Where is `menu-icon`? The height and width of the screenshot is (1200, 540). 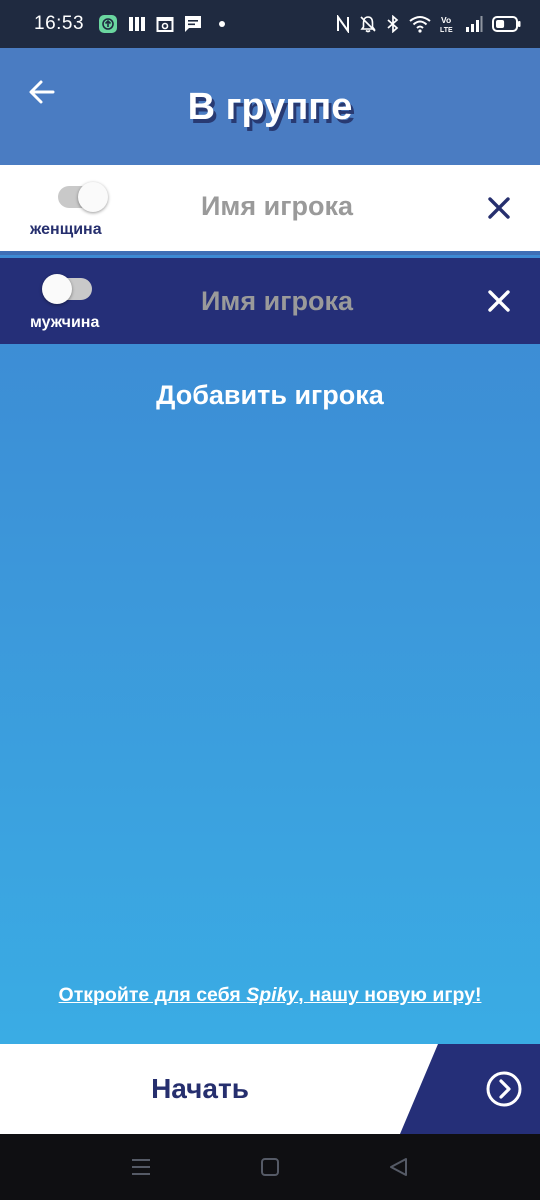 menu-icon is located at coordinates (141, 1169).